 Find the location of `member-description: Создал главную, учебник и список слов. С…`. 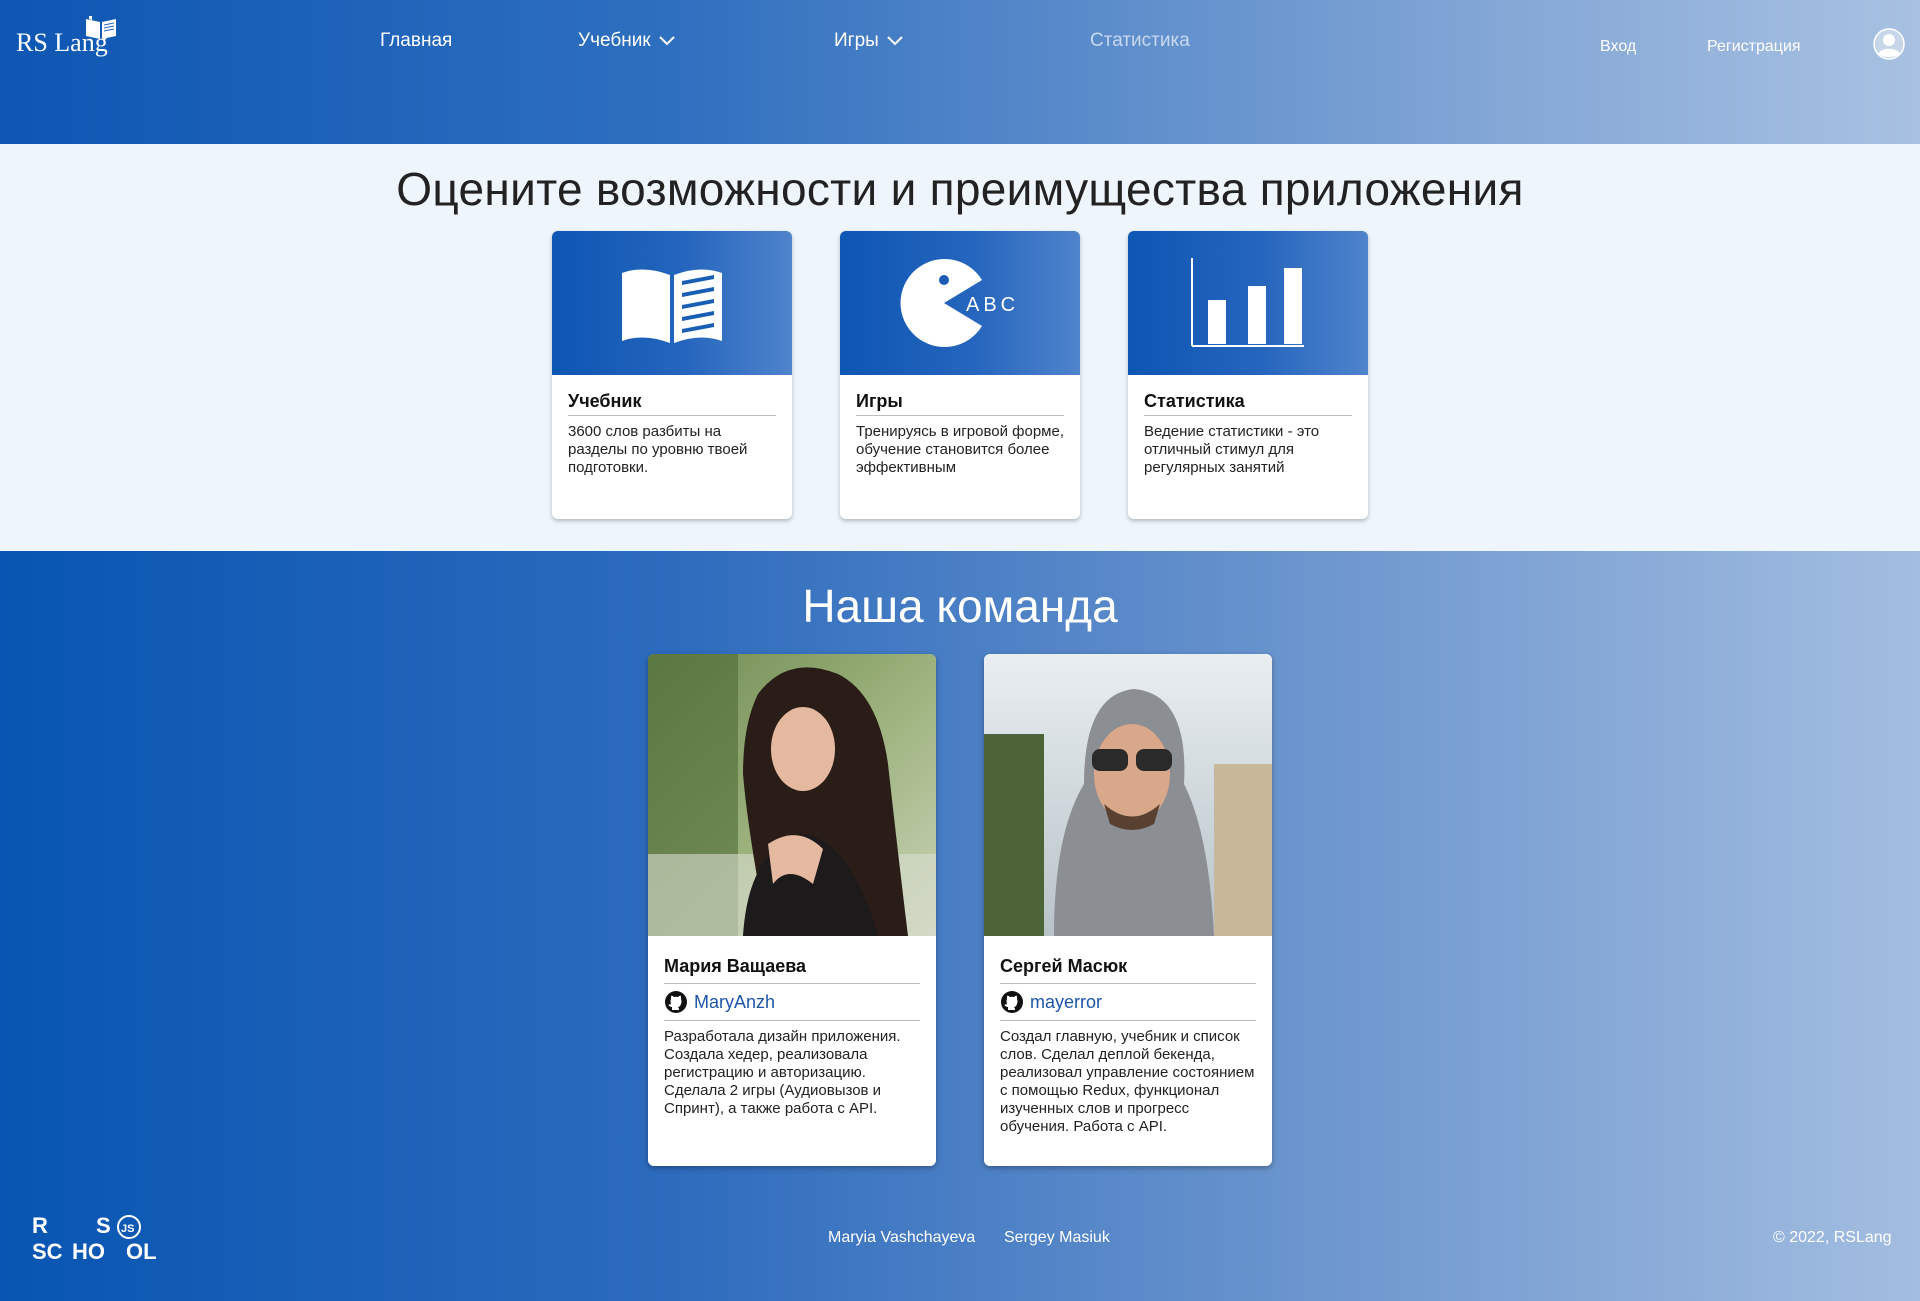

member-description: Создал главную, учебник и список слов. С… is located at coordinates (1127, 1081).